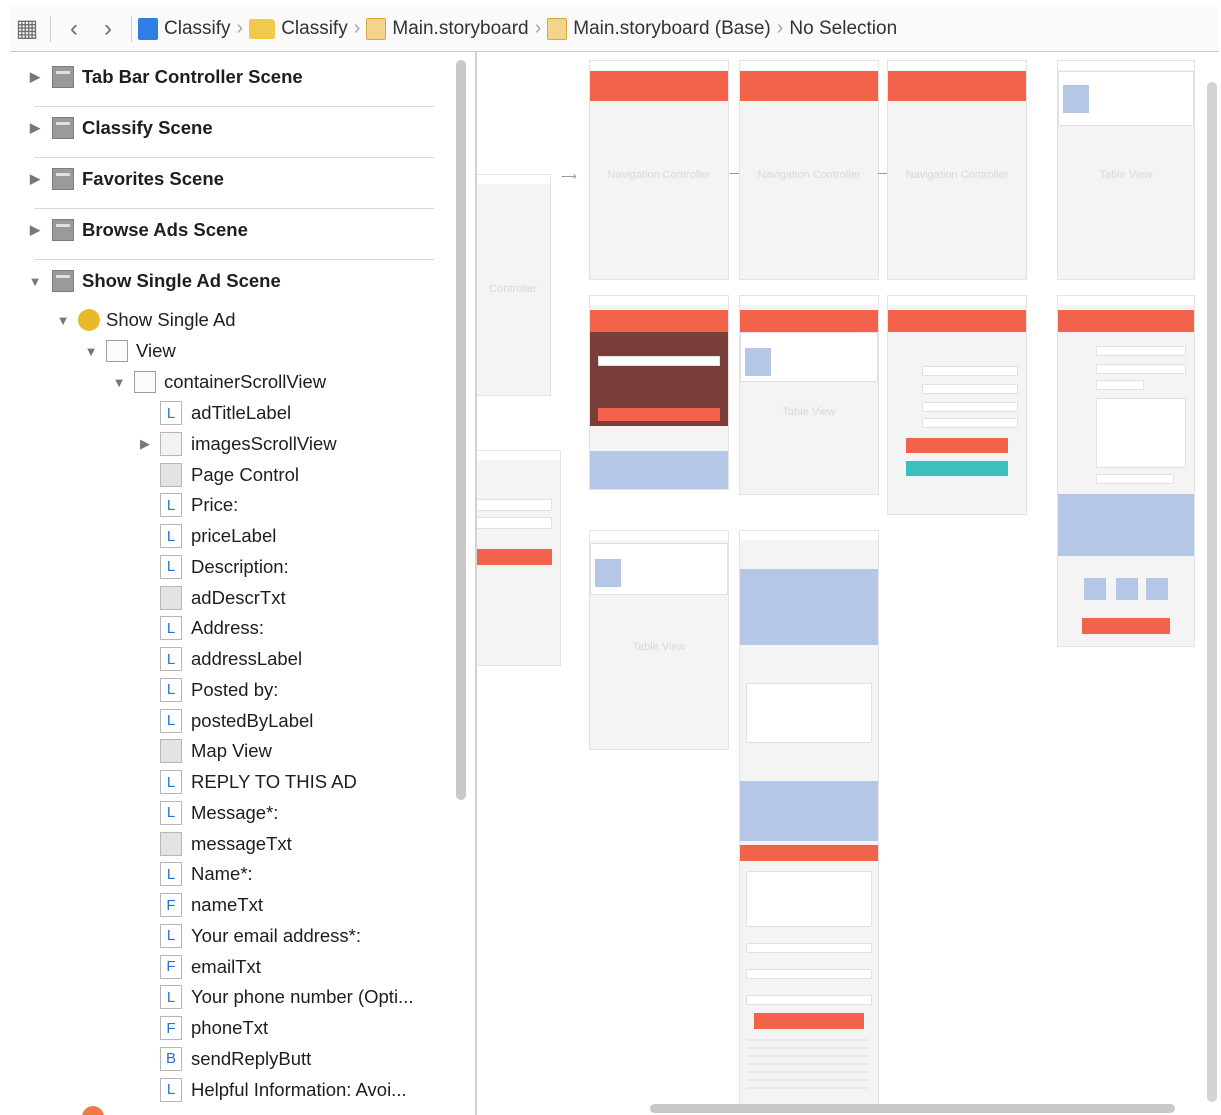 This screenshot has height=1115, width=1221. Describe the element at coordinates (222, 874) in the screenshot. I see `outline-item-label: Name*:` at that location.